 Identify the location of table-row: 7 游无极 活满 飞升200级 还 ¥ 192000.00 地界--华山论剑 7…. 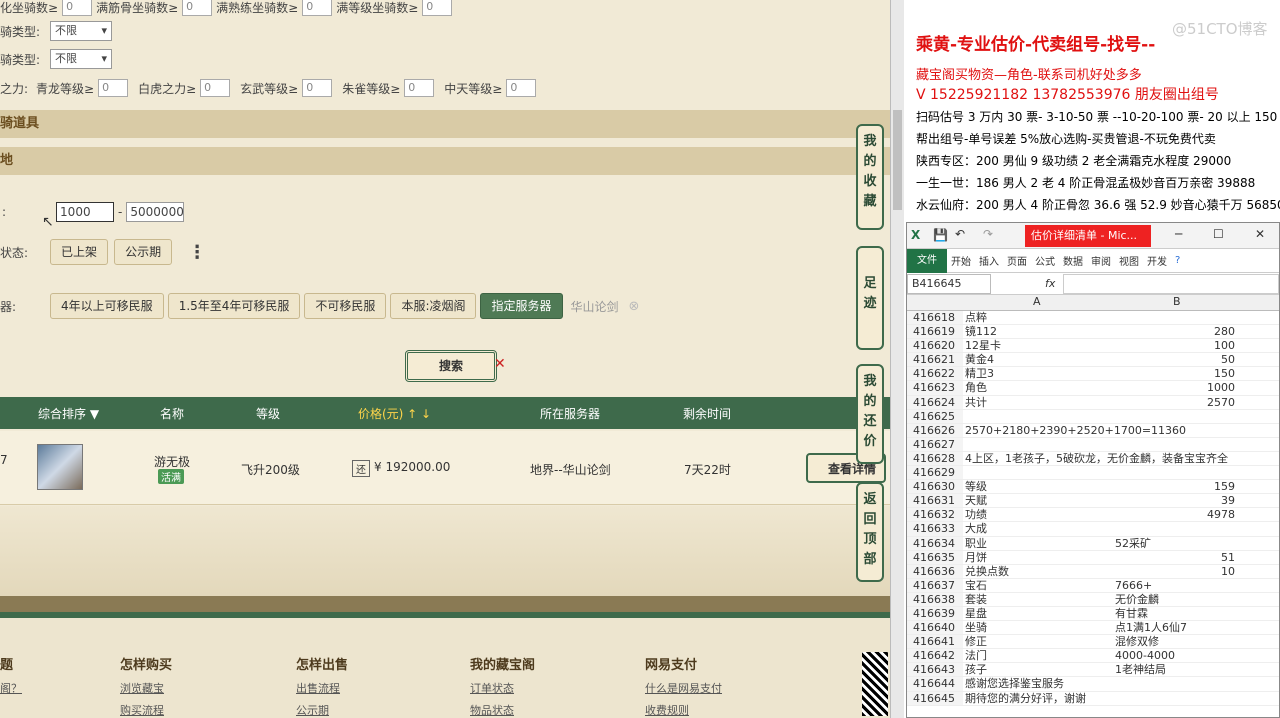
(445, 468).